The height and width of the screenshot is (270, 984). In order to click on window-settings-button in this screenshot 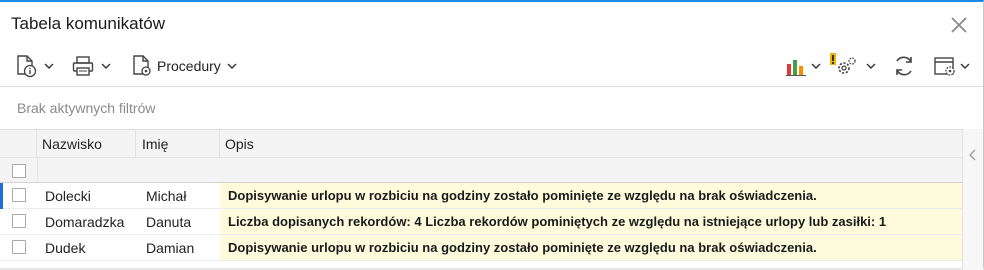, I will do `click(951, 66)`.